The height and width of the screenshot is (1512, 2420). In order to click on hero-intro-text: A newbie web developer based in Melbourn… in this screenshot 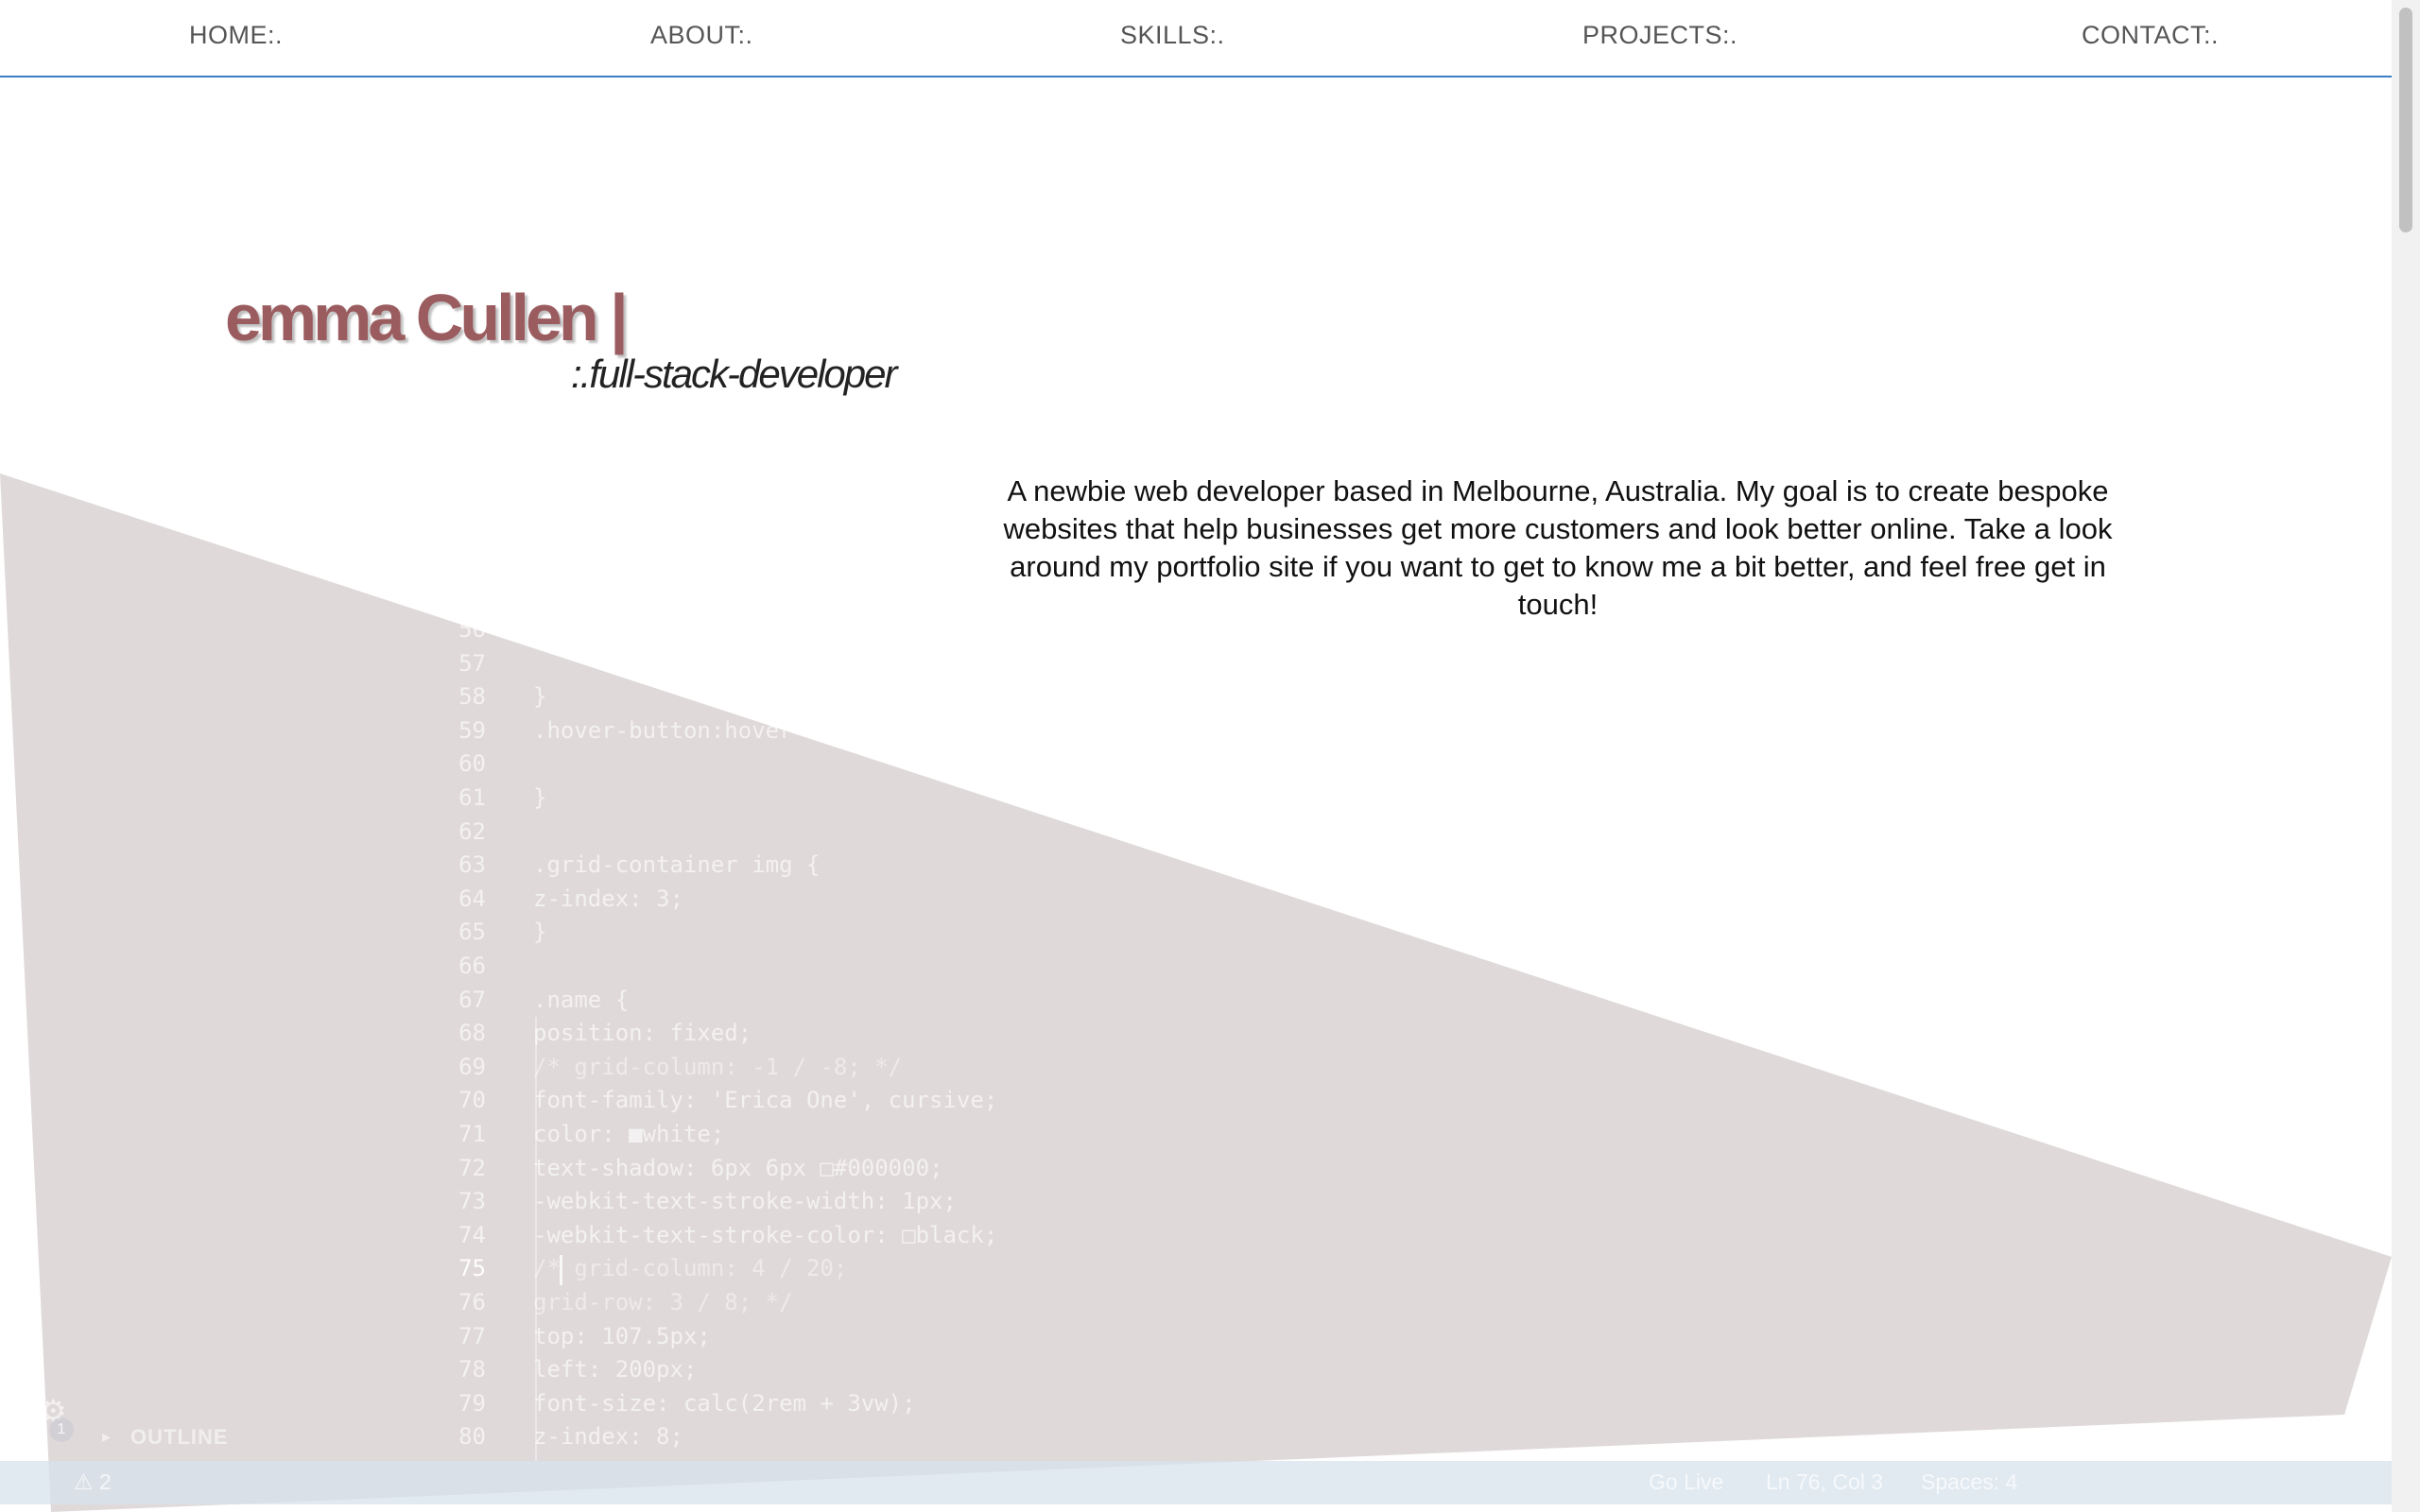, I will do `click(1558, 547)`.